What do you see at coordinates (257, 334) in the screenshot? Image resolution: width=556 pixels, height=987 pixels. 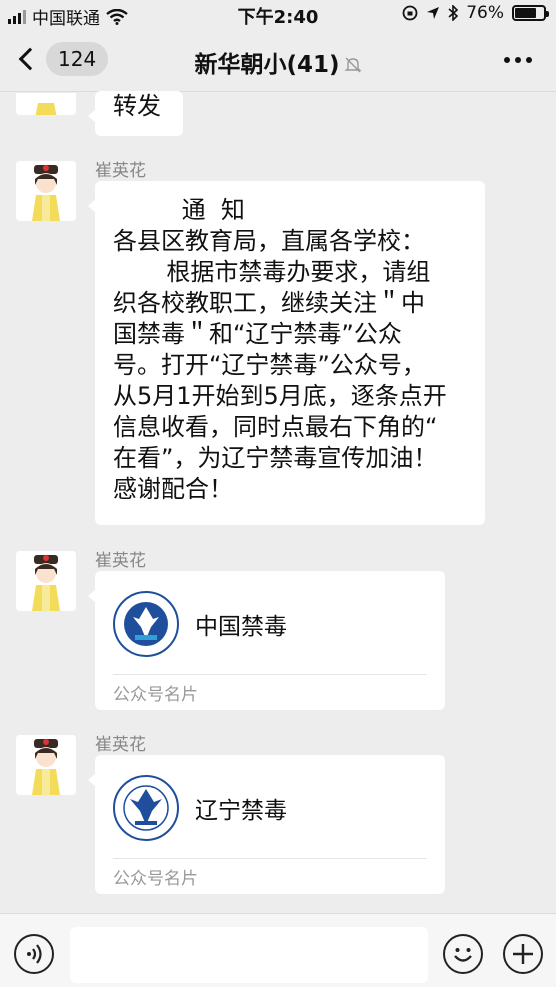 I see `notice-line: 国禁毒＂和“辽宁禁毒”公众` at bounding box center [257, 334].